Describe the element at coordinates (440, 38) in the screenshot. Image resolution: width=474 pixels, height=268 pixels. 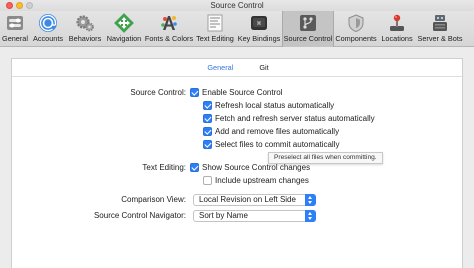
I see `toolbar-label: Server & Bots` at that location.